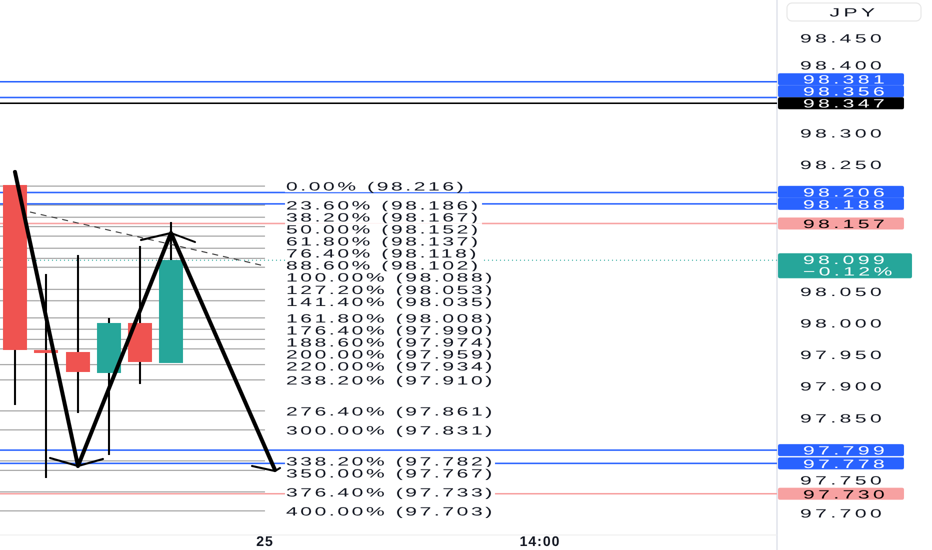  What do you see at coordinates (390, 381) in the screenshot?
I see `fib-level-label: 238.20% (97.910)` at bounding box center [390, 381].